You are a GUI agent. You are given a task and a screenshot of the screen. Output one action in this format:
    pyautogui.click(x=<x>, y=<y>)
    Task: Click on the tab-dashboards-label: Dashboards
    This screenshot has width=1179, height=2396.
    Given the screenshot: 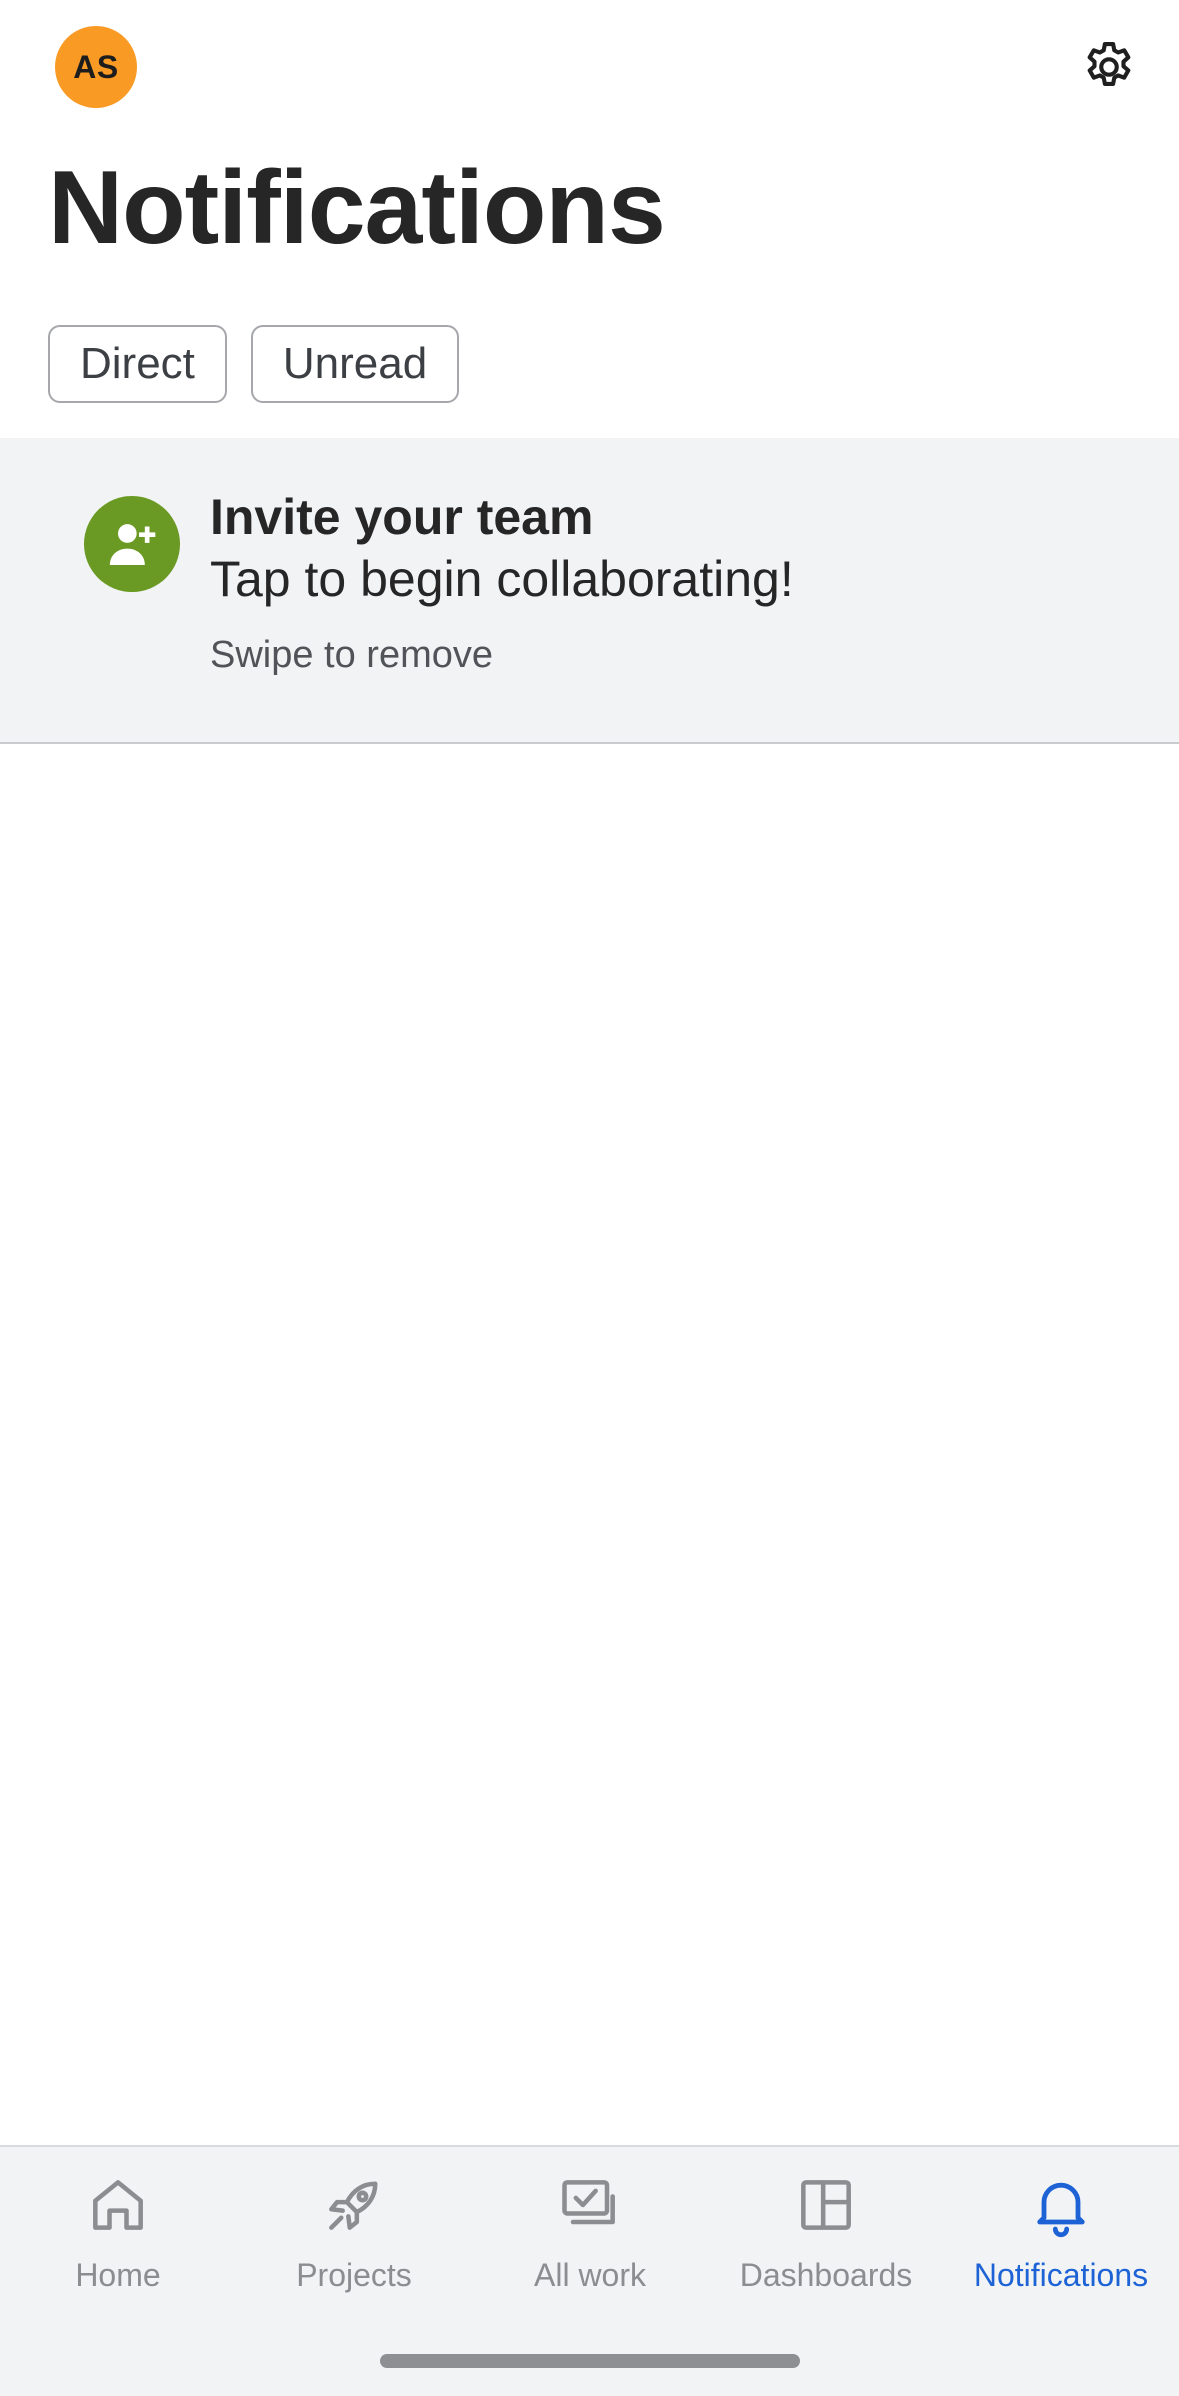 What is the action you would take?
    pyautogui.click(x=826, y=2275)
    